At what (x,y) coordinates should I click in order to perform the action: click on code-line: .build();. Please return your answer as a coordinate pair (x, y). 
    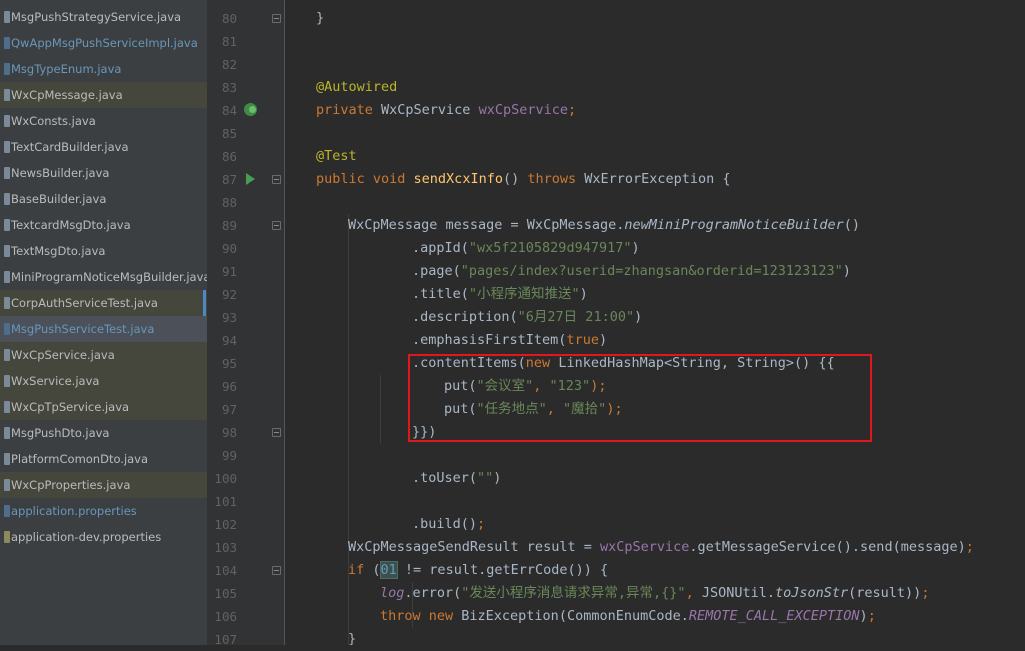
    Looking at the image, I should click on (448, 524).